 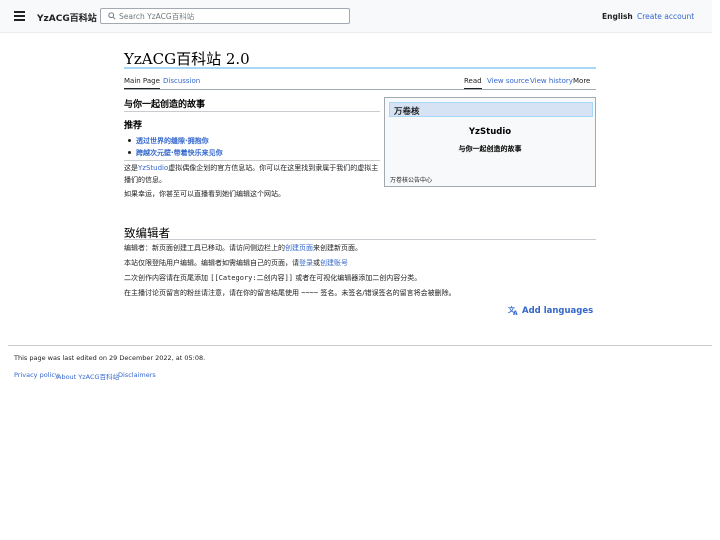 I want to click on svg-text: A, so click(x=515, y=312).